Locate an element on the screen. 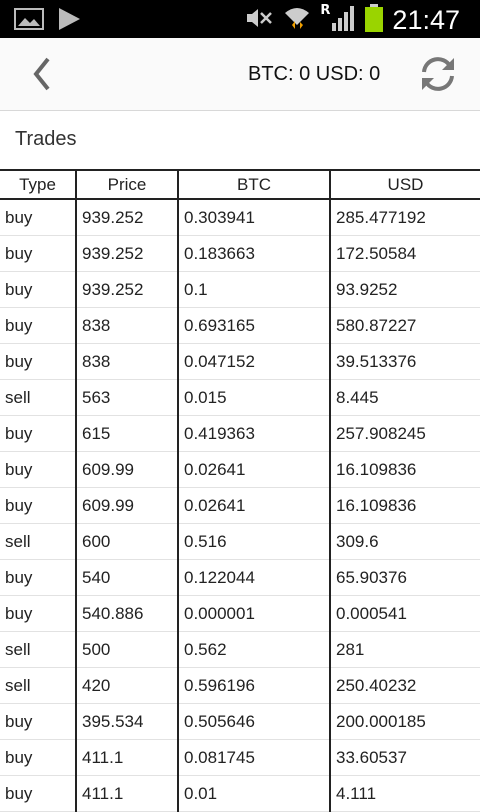  cell-usd: 0.000541 is located at coordinates (405, 613).